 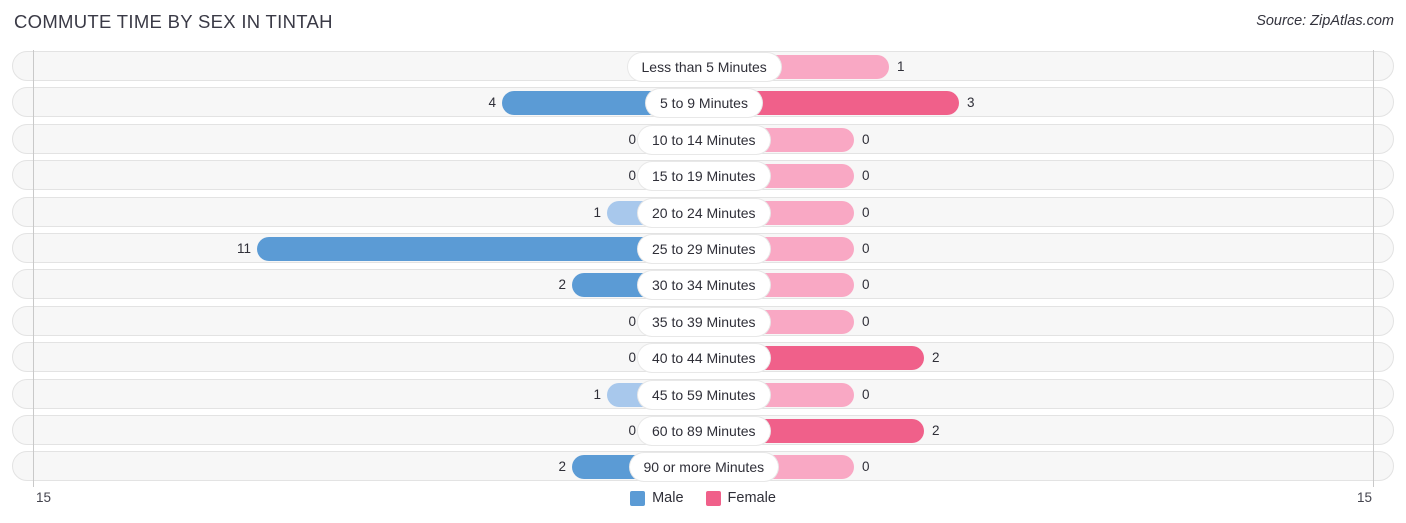 I want to click on table-row: 0 2 40 to 44 Minutes, so click(x=703, y=357).